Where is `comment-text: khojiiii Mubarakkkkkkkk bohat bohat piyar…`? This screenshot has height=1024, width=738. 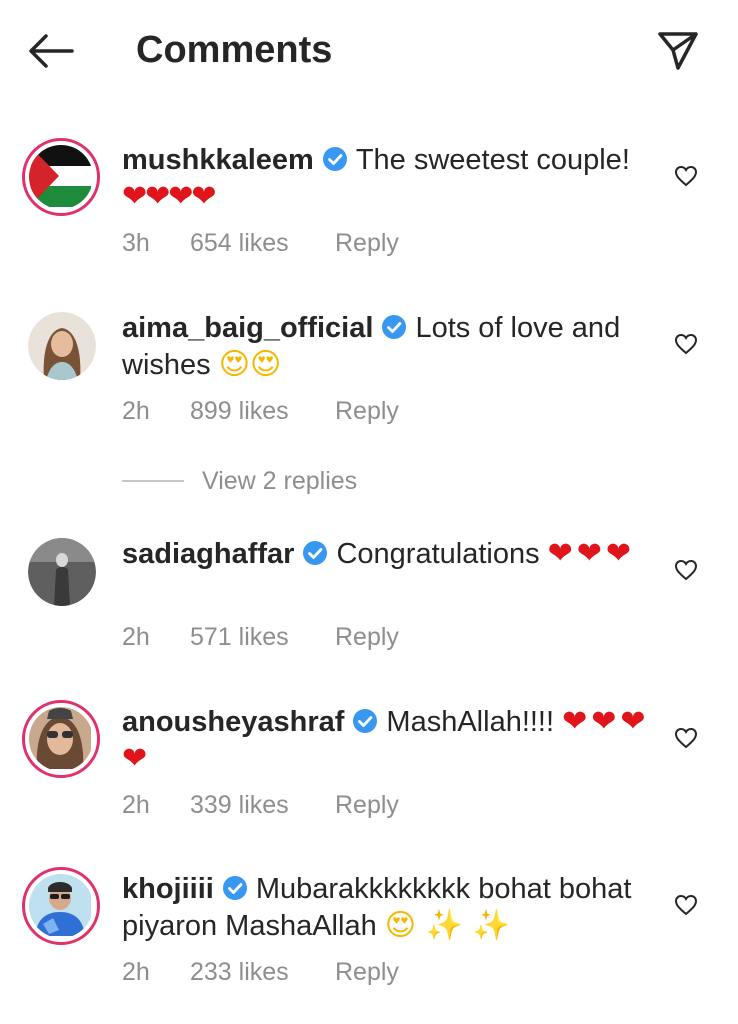 comment-text: khojiiii Mubarakkkkkkkk bohat bohat piyar… is located at coordinates (387, 908).